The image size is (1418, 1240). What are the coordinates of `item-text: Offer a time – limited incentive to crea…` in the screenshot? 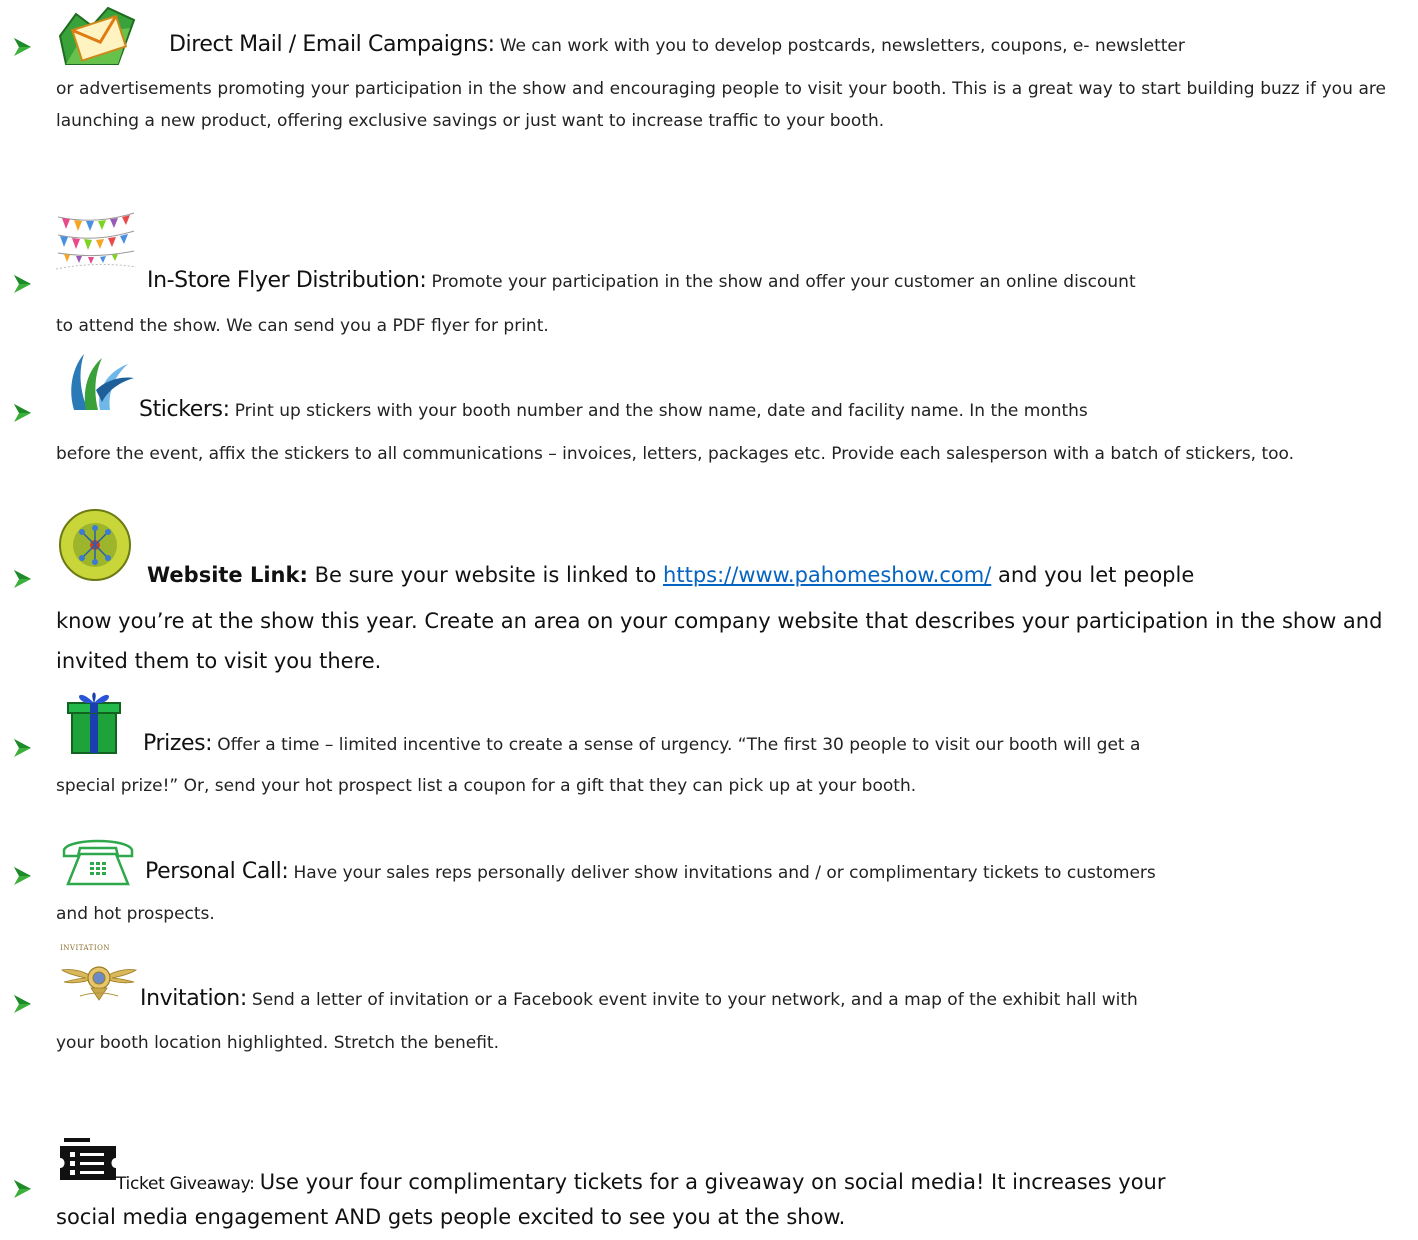 It's located at (679, 745).